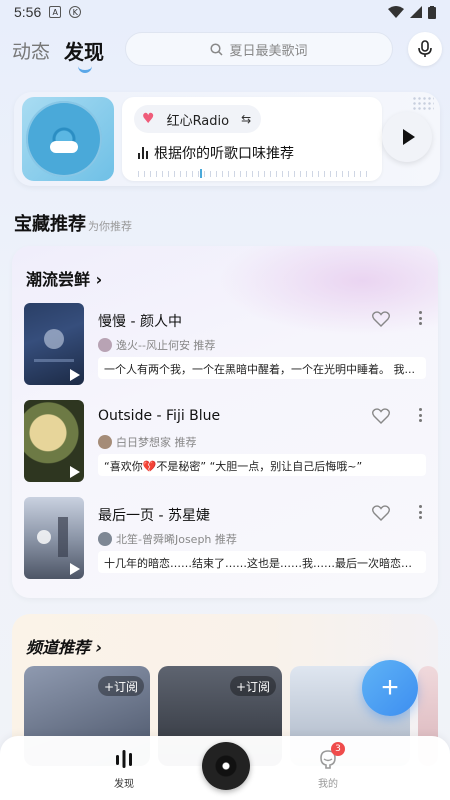 This screenshot has width=450, height=800. What do you see at coordinates (124, 784) in the screenshot?
I see `nav-discover-label: 发现` at bounding box center [124, 784].